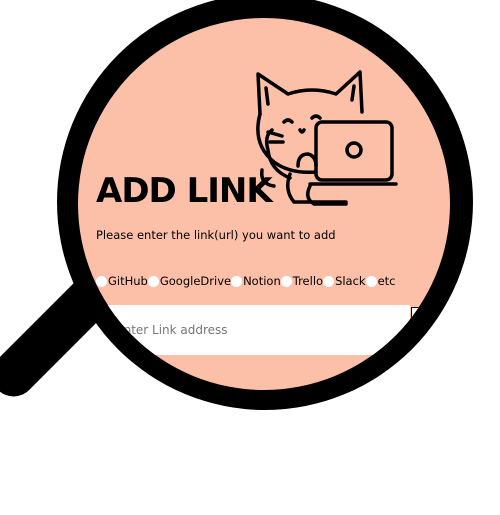 The image size is (500, 515). I want to click on radio-label: Notion, so click(262, 281).